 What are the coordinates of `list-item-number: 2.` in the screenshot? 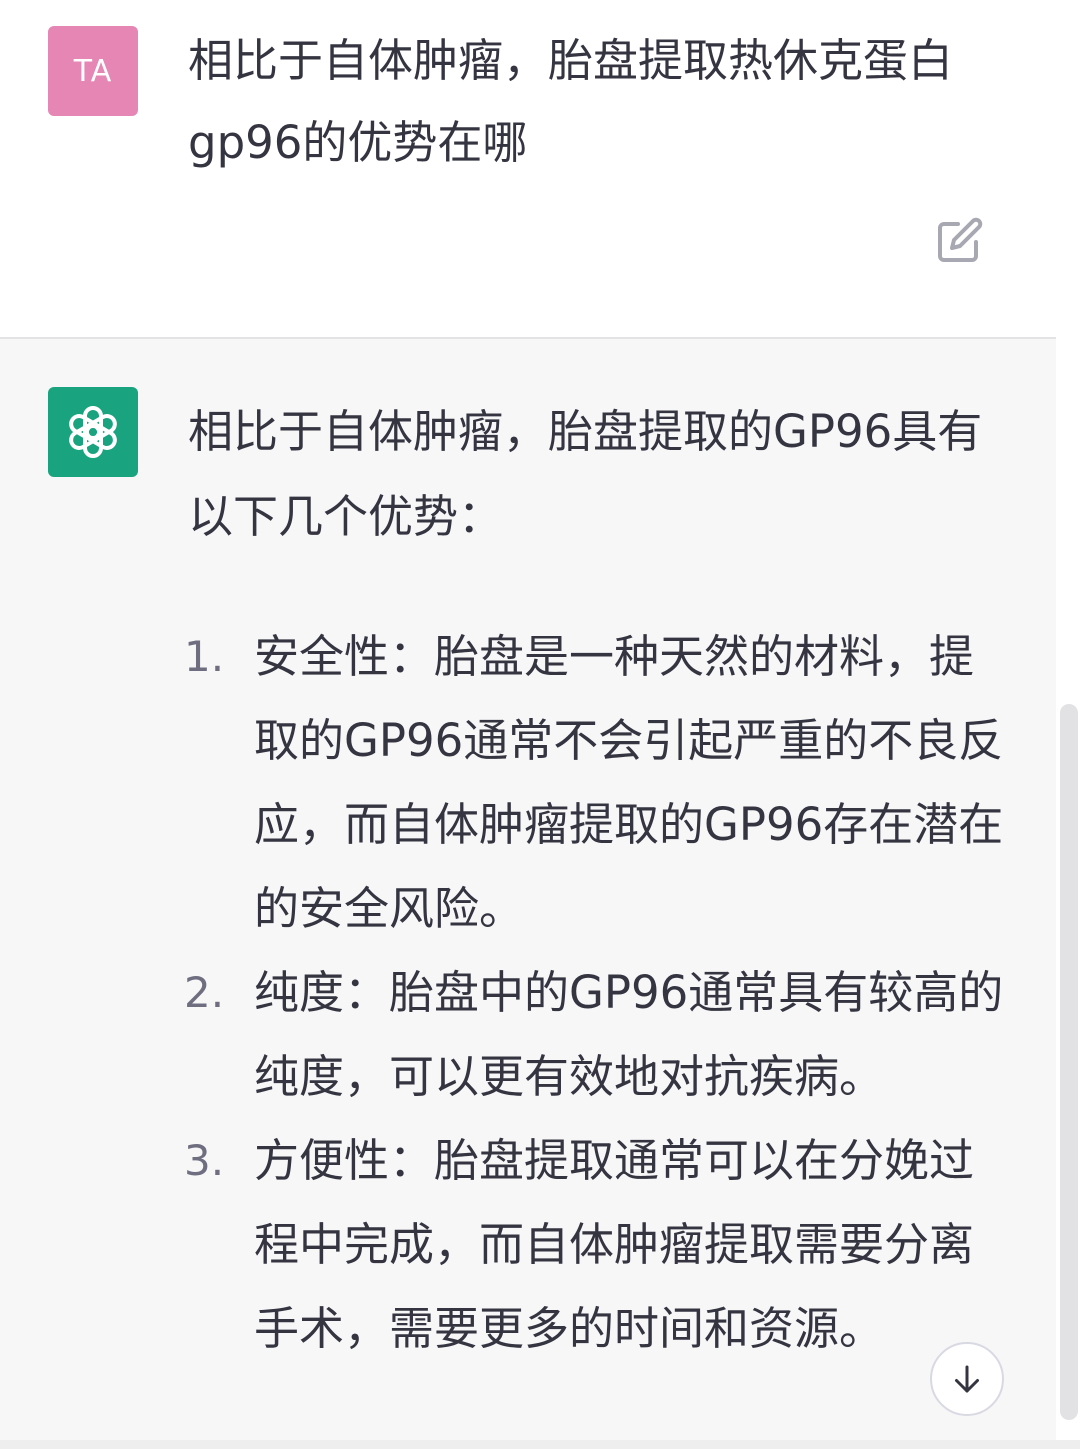 It's located at (204, 992).